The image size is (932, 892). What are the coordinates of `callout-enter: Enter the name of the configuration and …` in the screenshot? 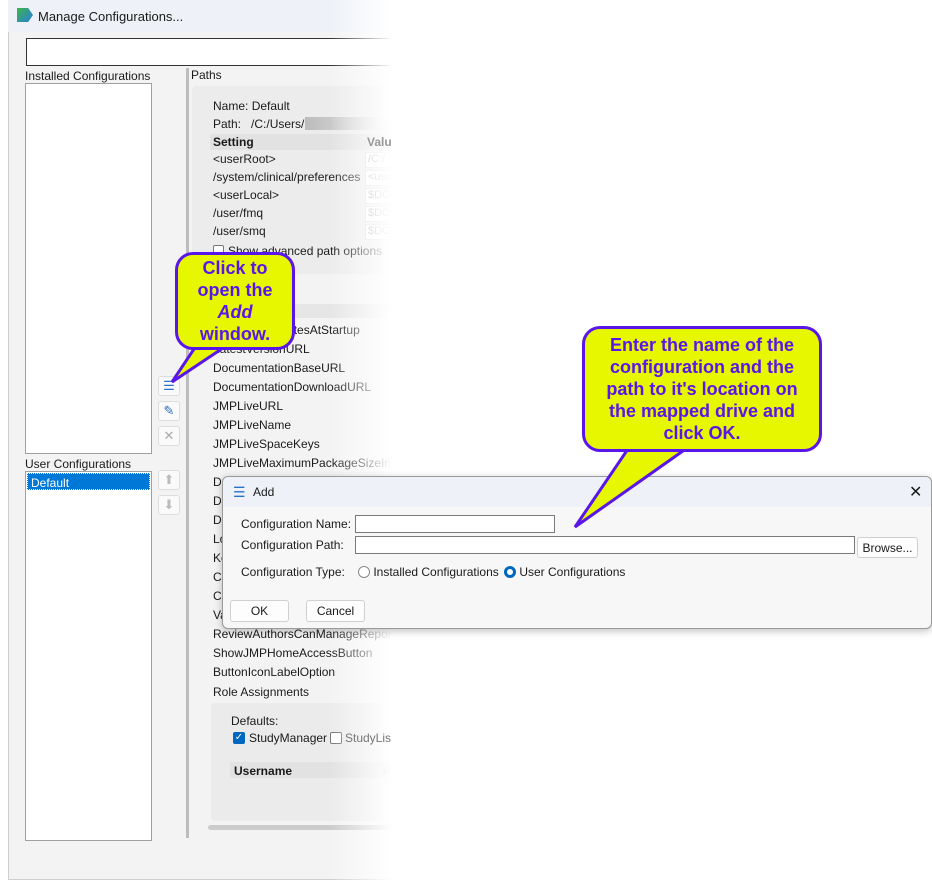 It's located at (702, 389).